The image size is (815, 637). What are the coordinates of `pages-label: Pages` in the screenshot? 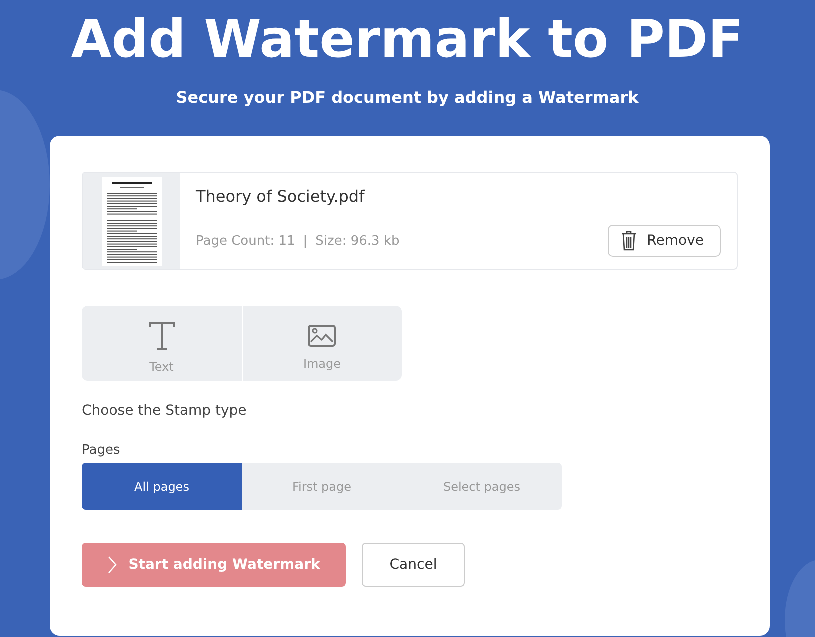 It's located at (102, 450).